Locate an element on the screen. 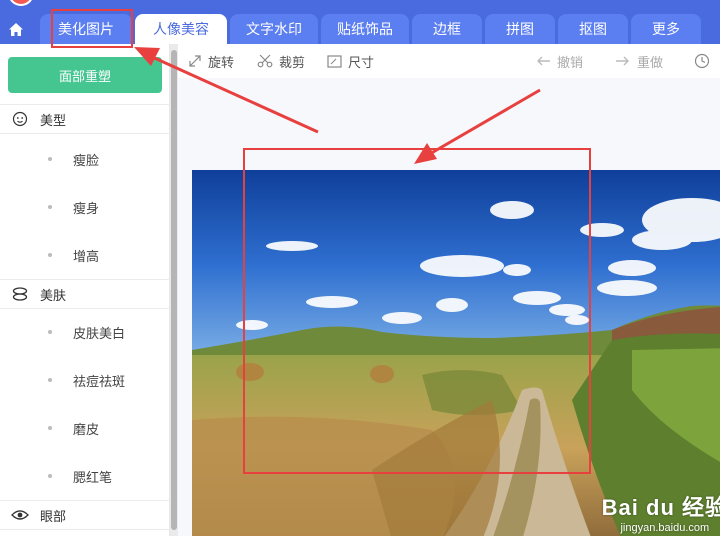 The image size is (720, 536). annotation-arrows is located at coordinates (337, 105).